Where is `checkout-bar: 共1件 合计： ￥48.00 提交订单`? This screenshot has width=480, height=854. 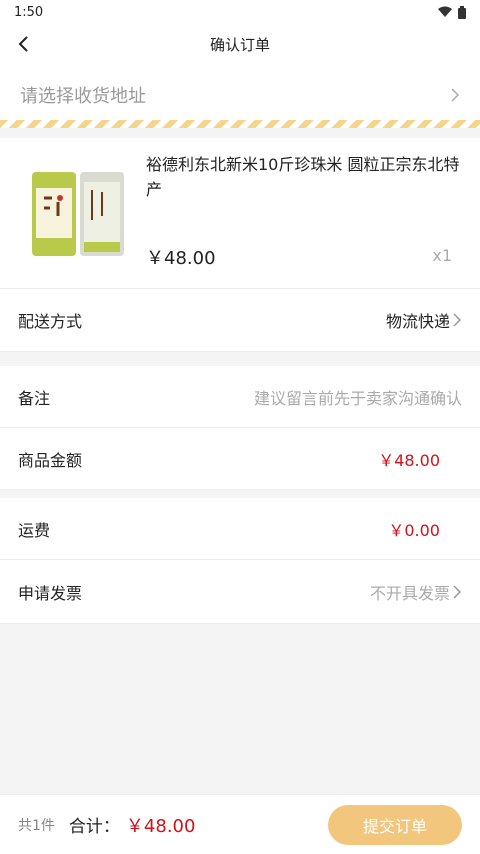 checkout-bar: 共1件 合计： ￥48.00 提交订单 is located at coordinates (240, 824).